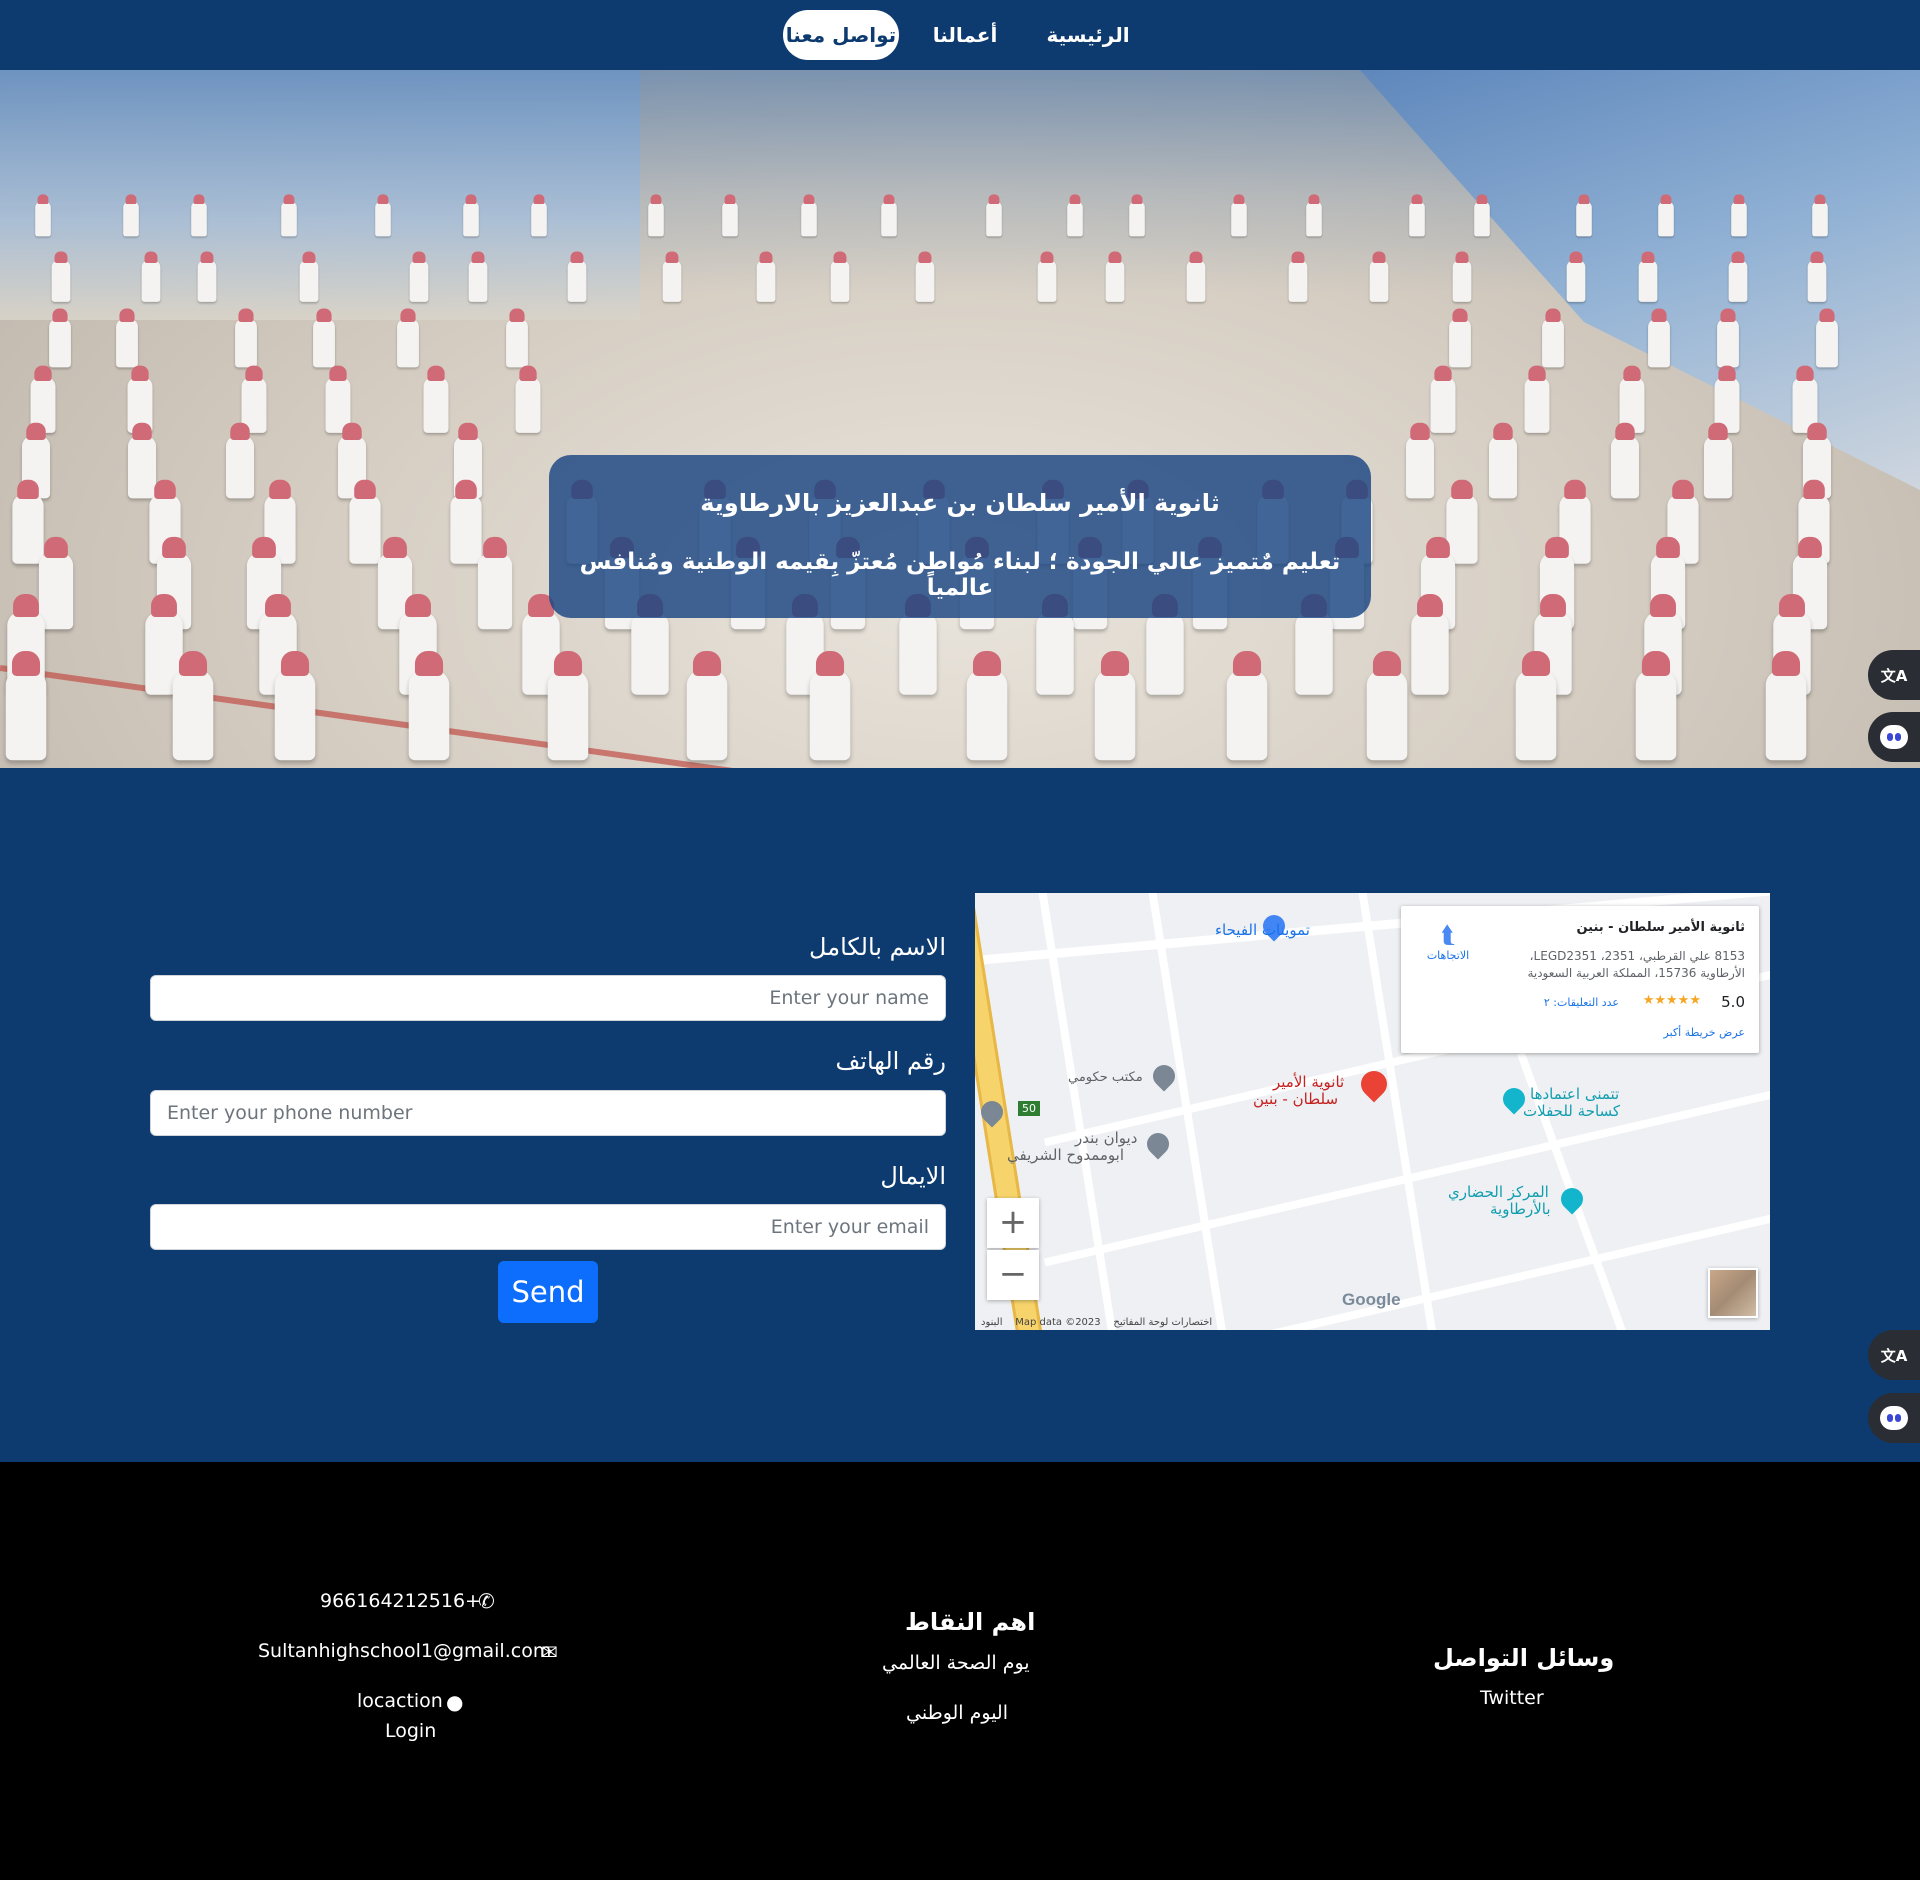 The width and height of the screenshot is (1920, 1880). What do you see at coordinates (1572, 1199) in the screenshot?
I see `map-pin-center` at bounding box center [1572, 1199].